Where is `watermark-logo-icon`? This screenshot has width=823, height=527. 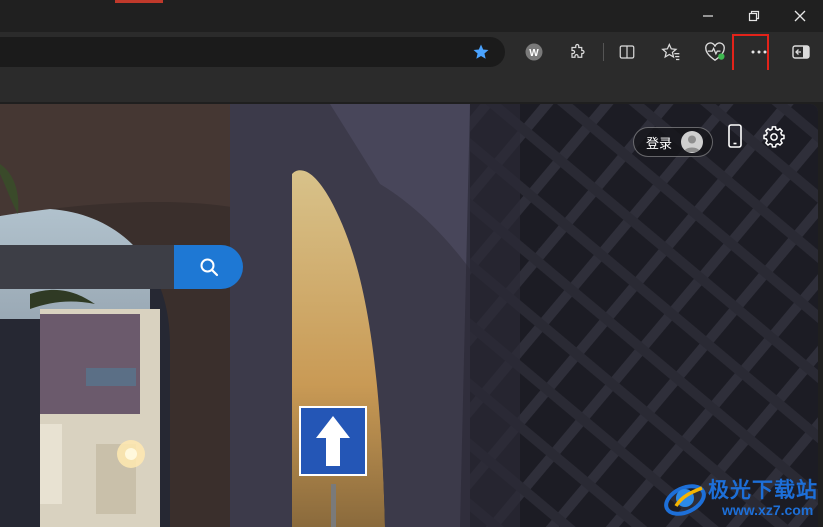 watermark-logo-icon is located at coordinates (685, 500).